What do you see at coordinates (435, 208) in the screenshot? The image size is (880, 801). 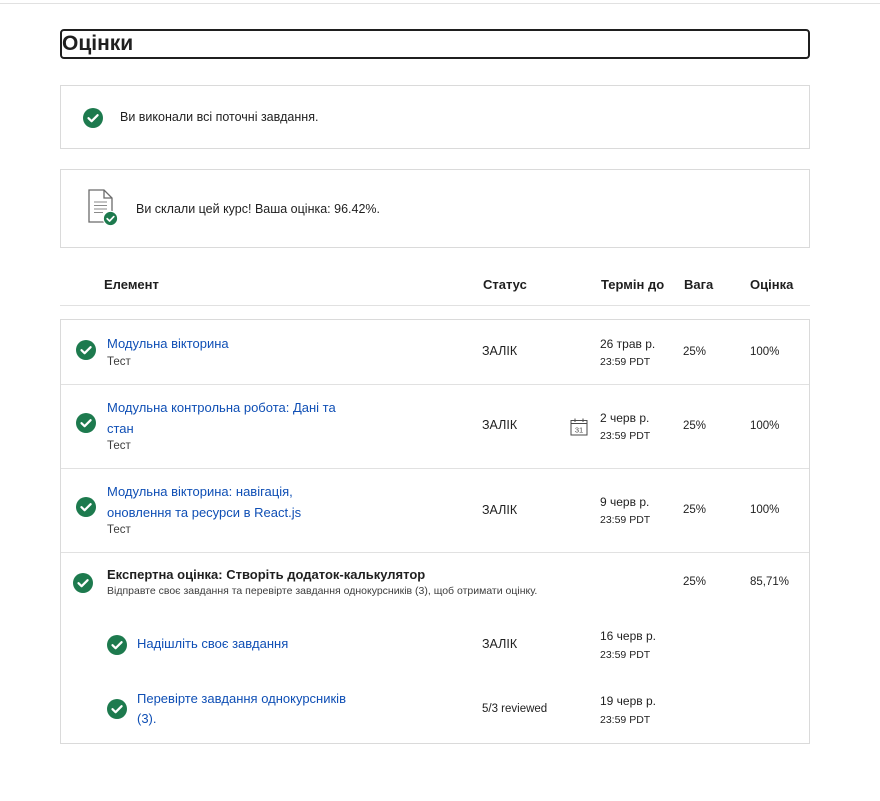 I see `course-passed-notice: Ви склали цей курс! Ваша оцінка: 96.42%.` at bounding box center [435, 208].